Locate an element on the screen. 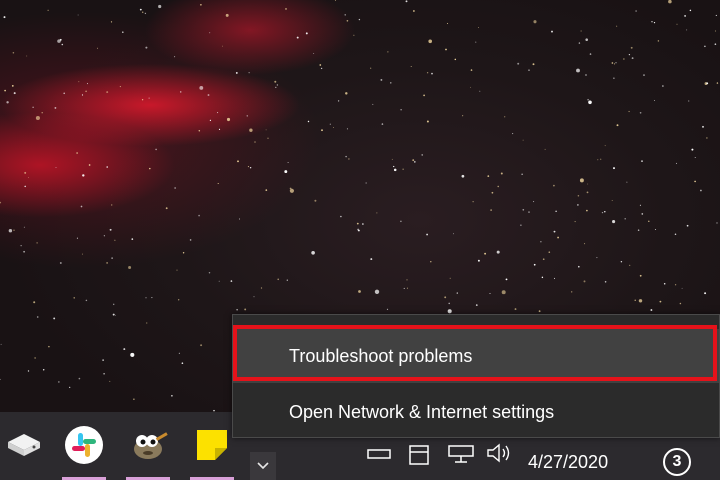 This screenshot has height=480, width=720. menu-item-troubleshoot-problems: Troubleshoot problems is located at coordinates (476, 356).